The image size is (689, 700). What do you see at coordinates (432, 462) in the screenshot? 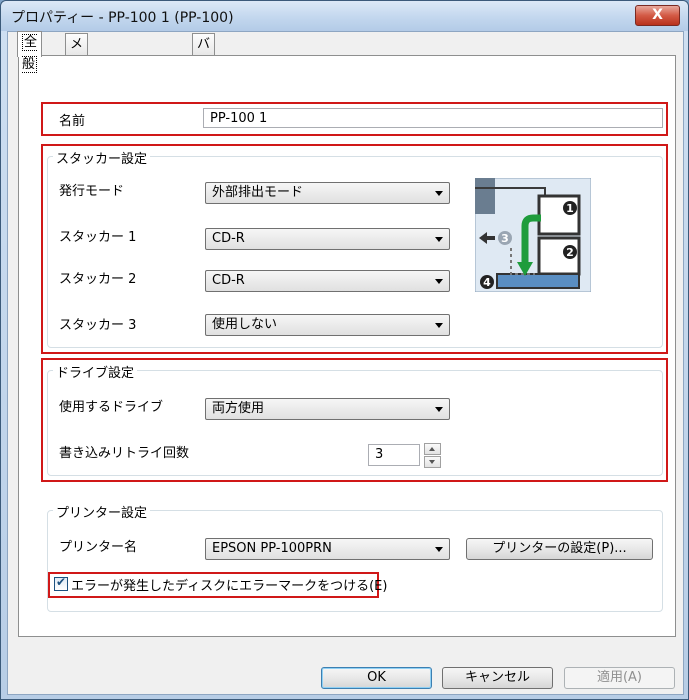
I see `spin-down-icon` at bounding box center [432, 462].